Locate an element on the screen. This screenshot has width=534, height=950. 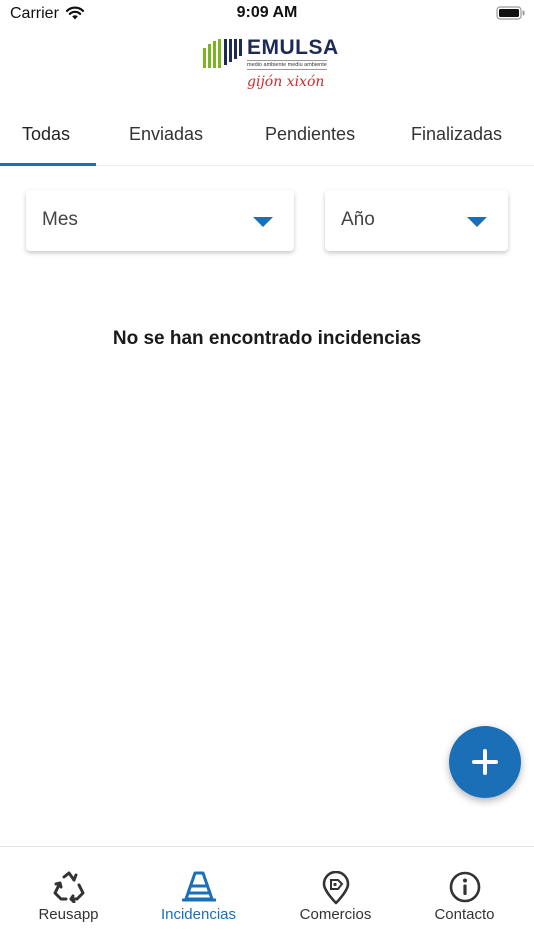
year-select-value: Año is located at coordinates (358, 219).